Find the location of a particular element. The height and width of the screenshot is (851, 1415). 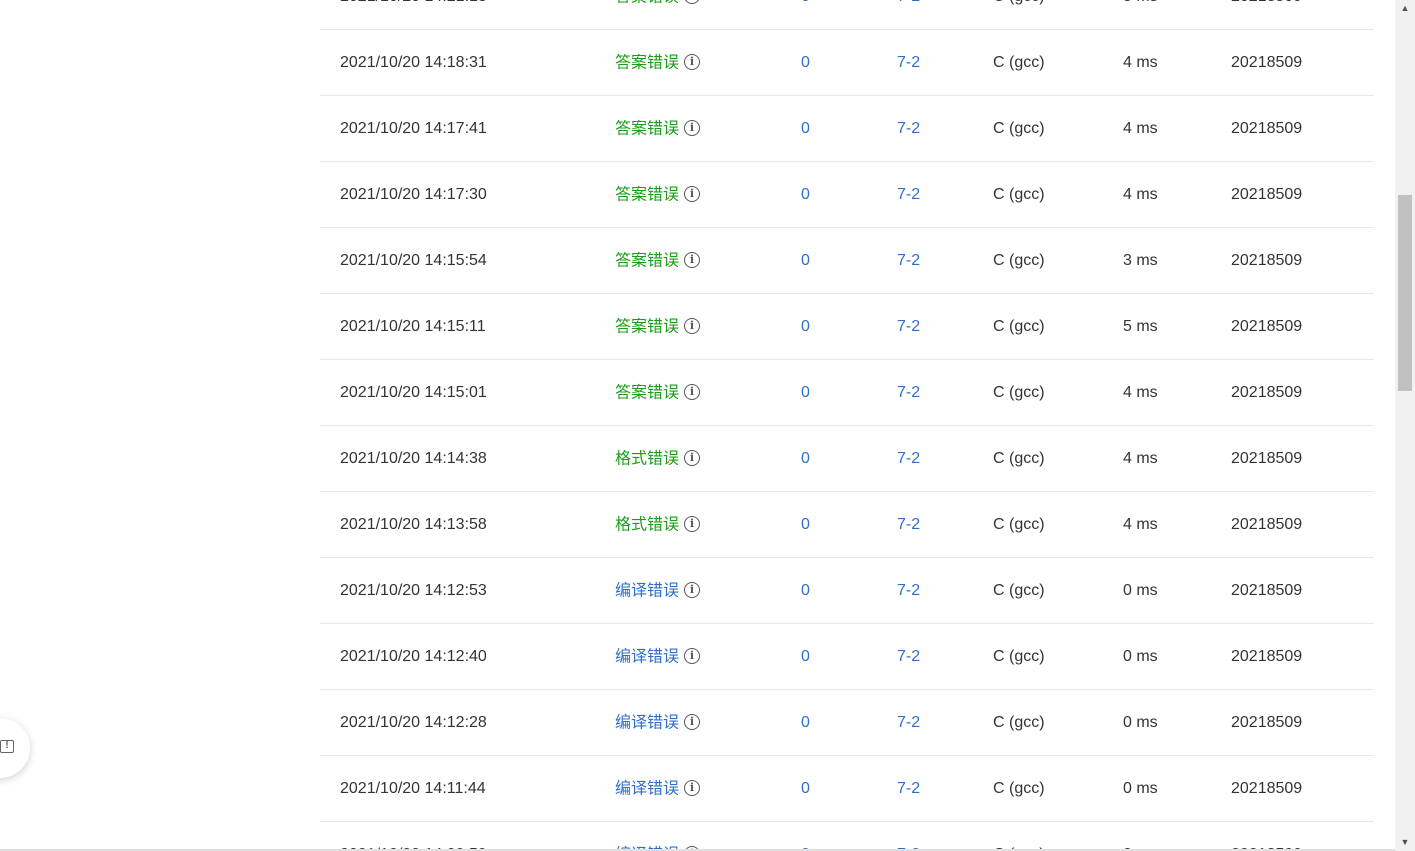

vertical-scrollbar: ▲ ▼ is located at coordinates (1405, 425).